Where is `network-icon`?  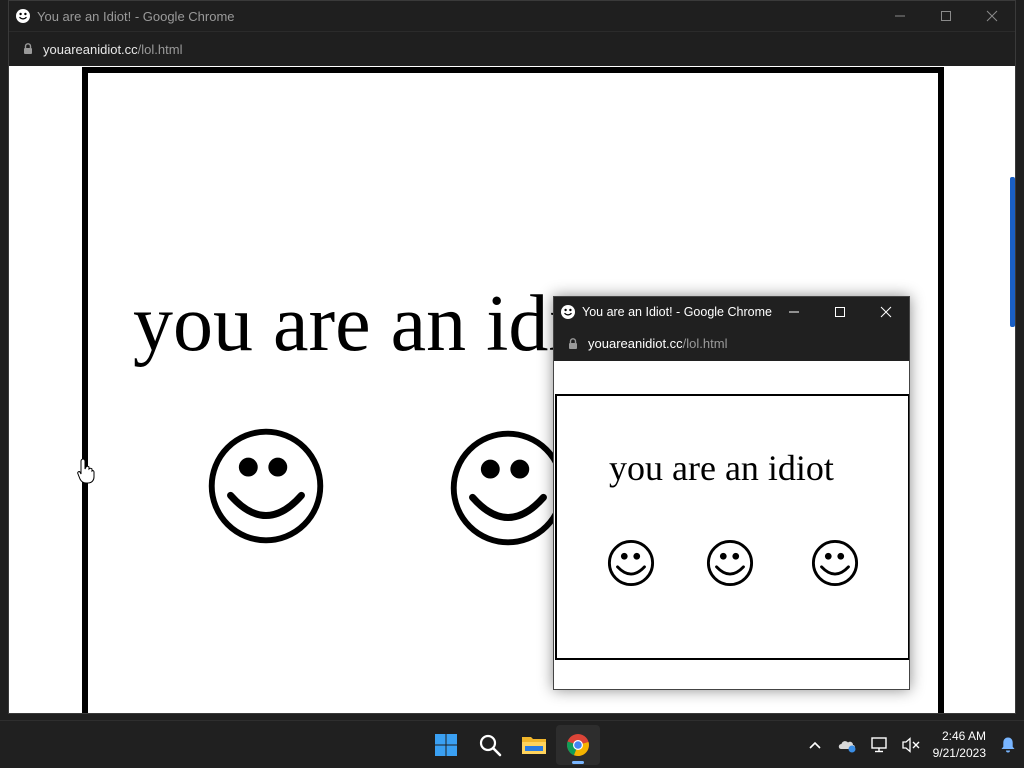
network-icon is located at coordinates (878, 745).